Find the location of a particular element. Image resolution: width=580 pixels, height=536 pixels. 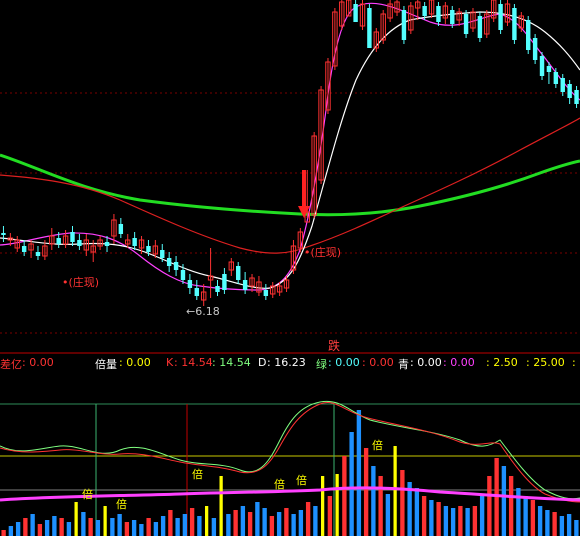

beiliang-label: 倍量 is located at coordinates (106, 364).